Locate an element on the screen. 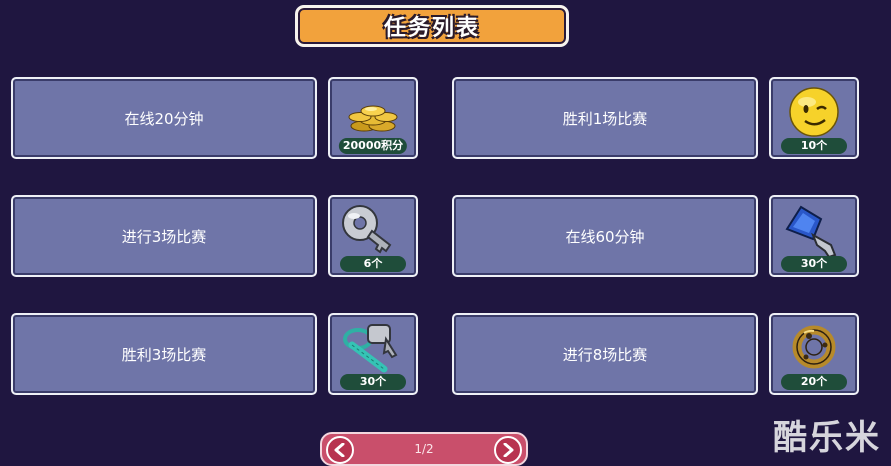 The image size is (891, 466). task-play-8-matches: 进行8场比赛 is located at coordinates (605, 354).